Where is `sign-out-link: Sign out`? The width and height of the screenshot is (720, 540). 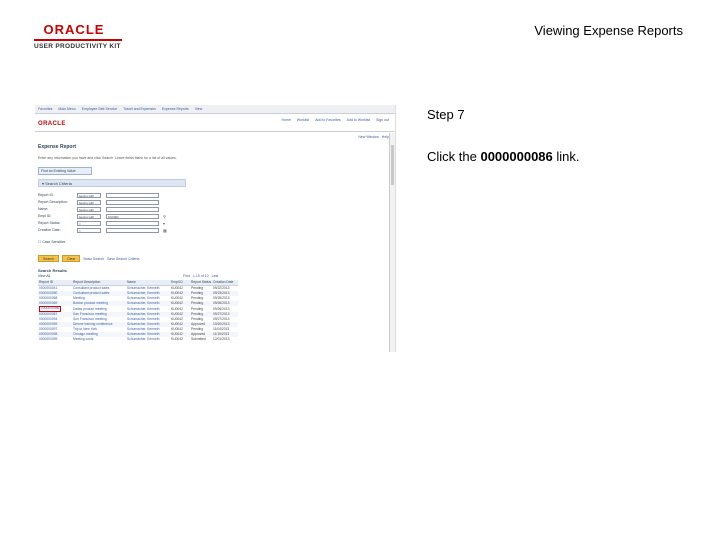 sign-out-link: Sign out is located at coordinates (382, 120).